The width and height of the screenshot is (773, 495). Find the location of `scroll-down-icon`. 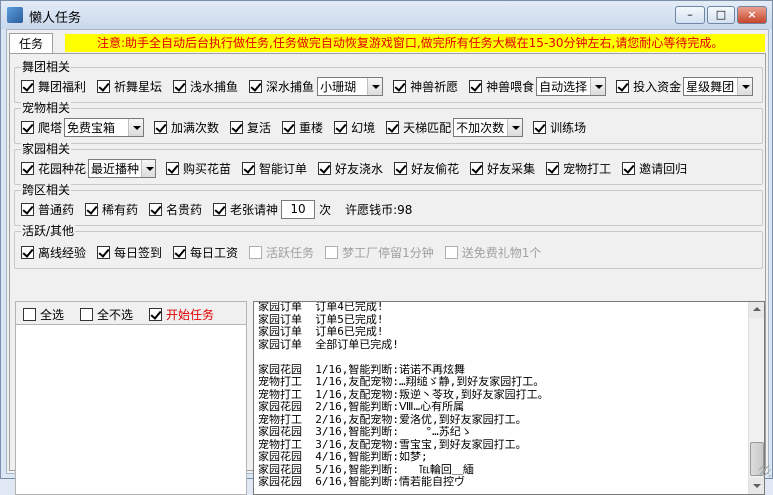

scroll-down-icon is located at coordinates (756, 486).